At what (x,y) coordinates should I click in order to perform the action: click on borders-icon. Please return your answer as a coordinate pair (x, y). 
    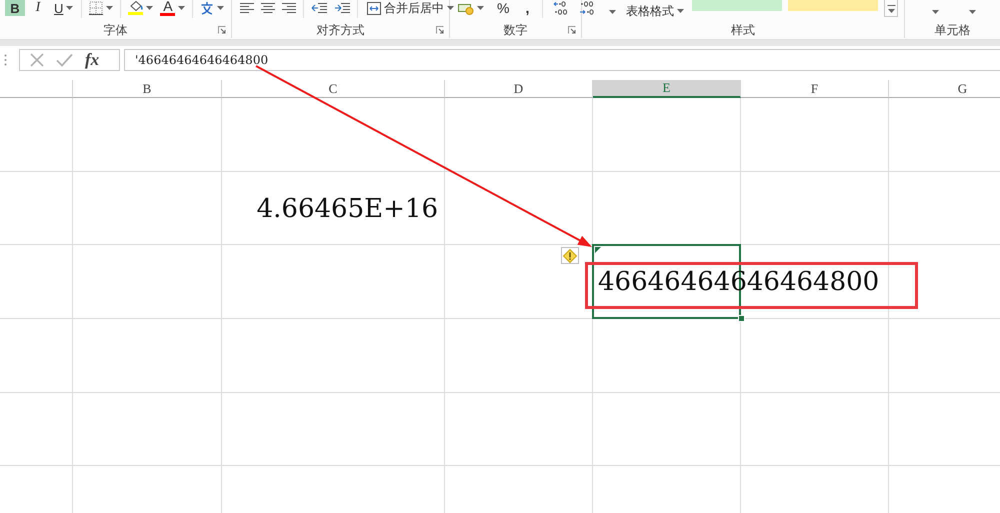
    Looking at the image, I should click on (96, 8).